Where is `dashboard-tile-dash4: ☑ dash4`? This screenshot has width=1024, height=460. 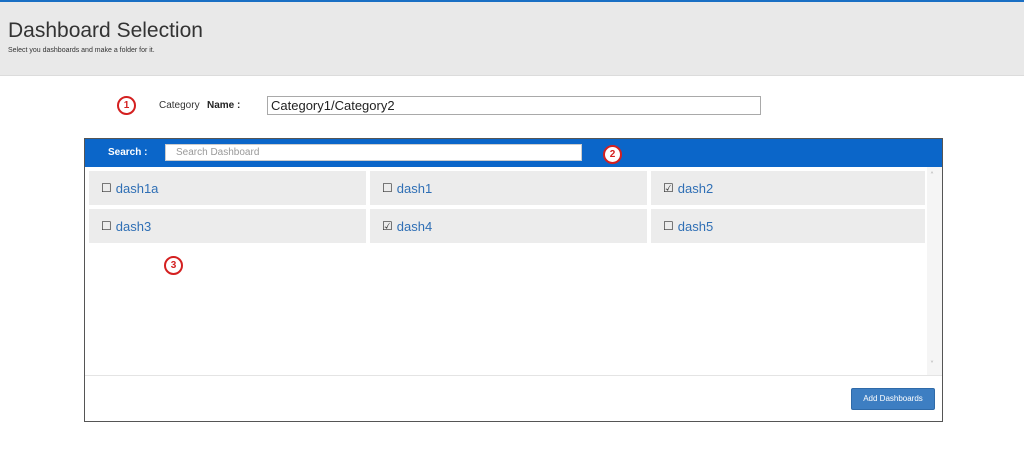 dashboard-tile-dash4: ☑ dash4 is located at coordinates (508, 226).